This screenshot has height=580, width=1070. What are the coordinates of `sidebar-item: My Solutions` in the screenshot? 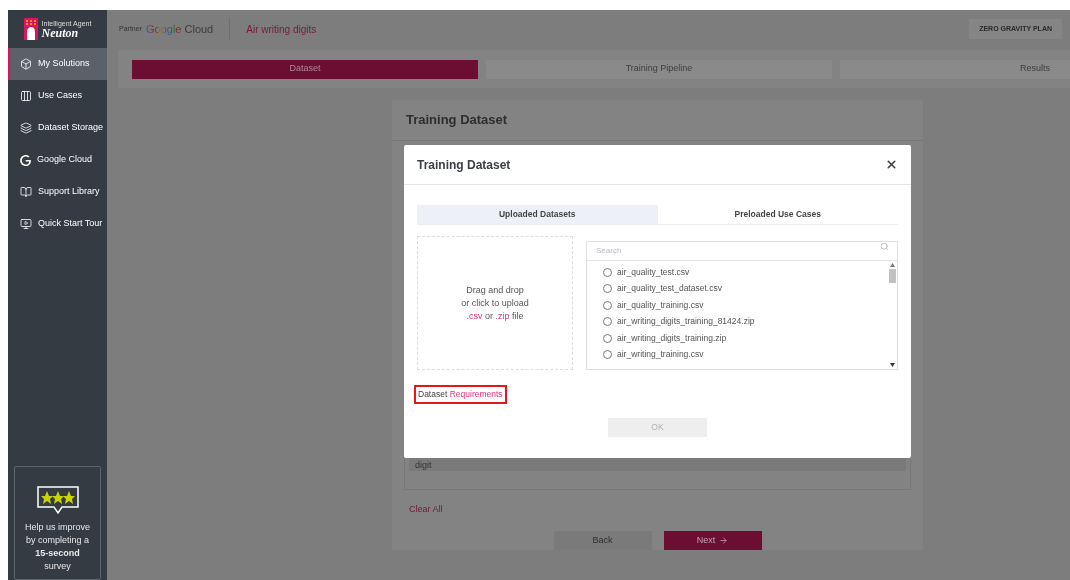 It's located at (57, 64).